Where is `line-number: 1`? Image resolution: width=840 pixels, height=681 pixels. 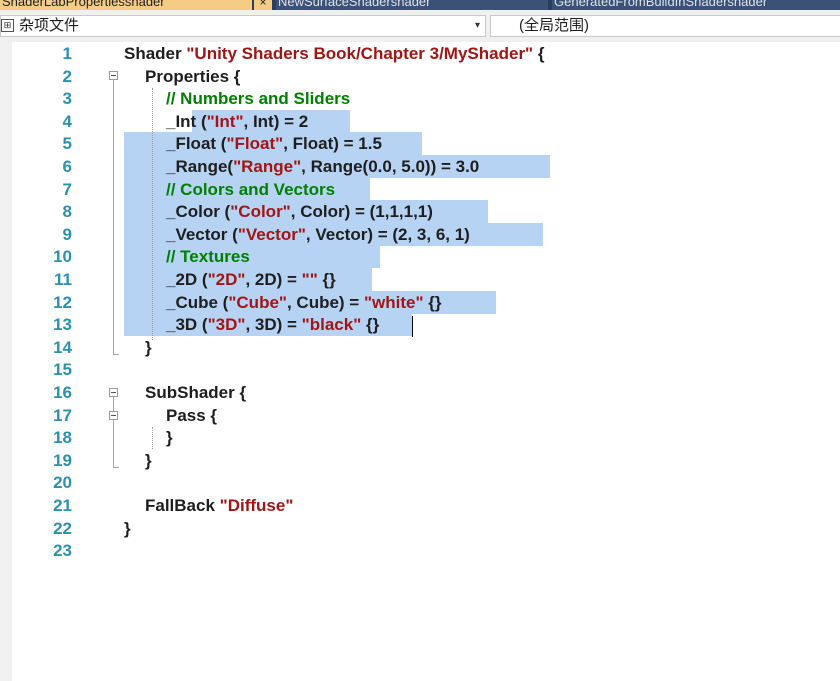
line-number: 1 is located at coordinates (67, 53).